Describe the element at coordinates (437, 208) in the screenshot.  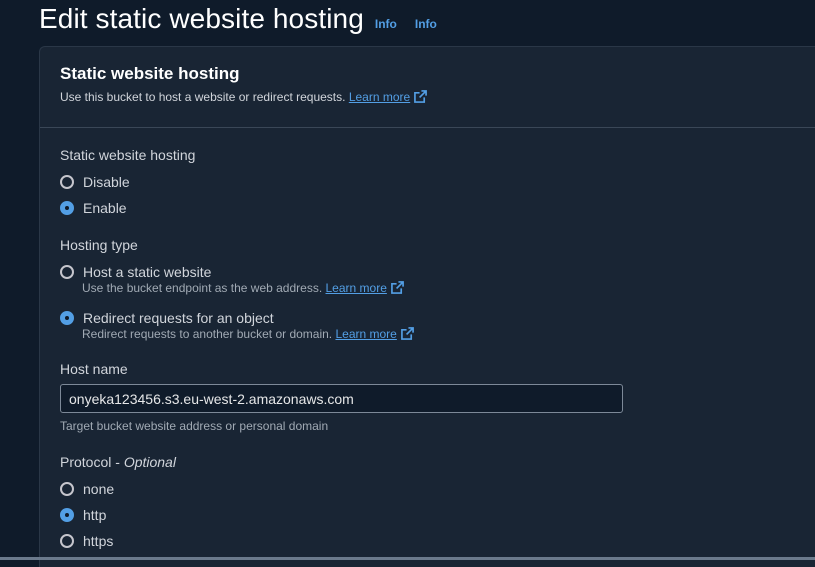
I see `radio-enable: Enable` at that location.